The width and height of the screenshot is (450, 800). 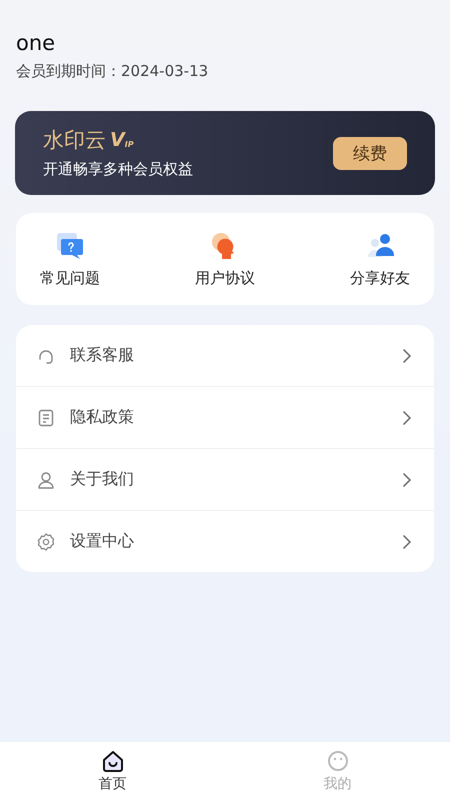 What do you see at coordinates (102, 541) in the screenshot?
I see `menu-label: 设置中心` at bounding box center [102, 541].